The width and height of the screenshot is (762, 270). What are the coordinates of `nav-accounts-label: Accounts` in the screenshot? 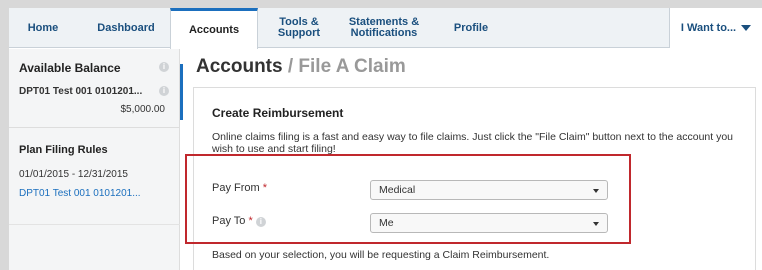 It's located at (214, 29).